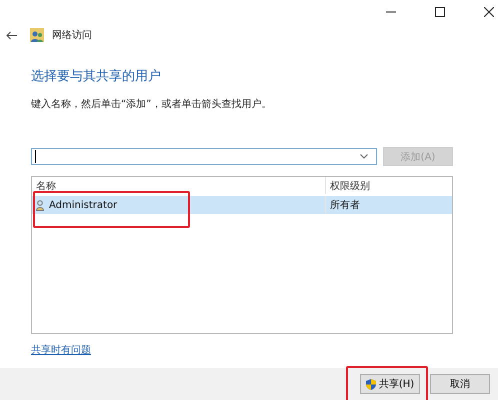 Image resolution: width=498 pixels, height=400 pixels. I want to click on page-heading: 选择要与其共享的用户, so click(96, 76).